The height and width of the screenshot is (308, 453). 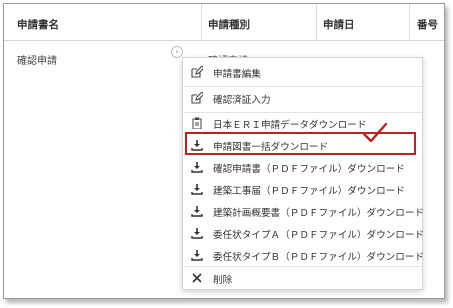 What do you see at coordinates (302, 72) in the screenshot?
I see `menu-item-edit-application: 申請書編集` at bounding box center [302, 72].